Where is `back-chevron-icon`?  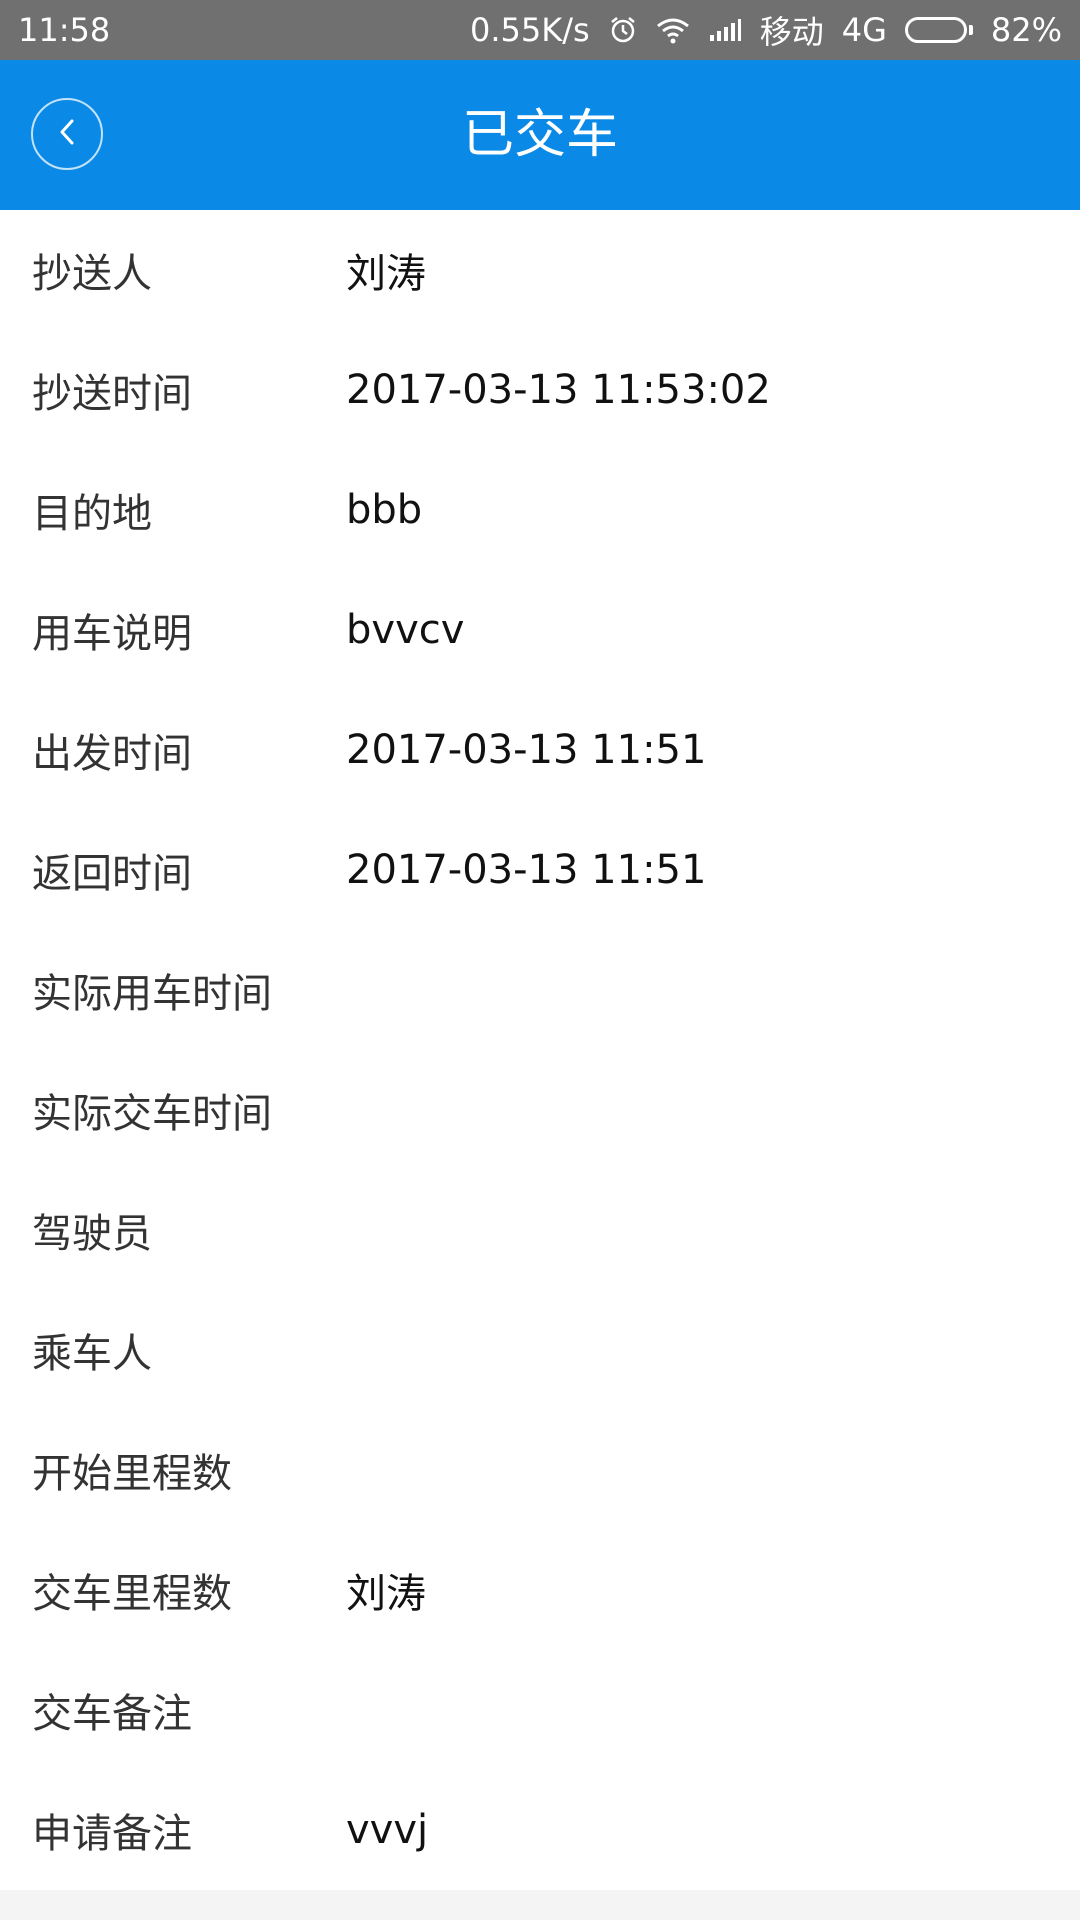 back-chevron-icon is located at coordinates (67, 134).